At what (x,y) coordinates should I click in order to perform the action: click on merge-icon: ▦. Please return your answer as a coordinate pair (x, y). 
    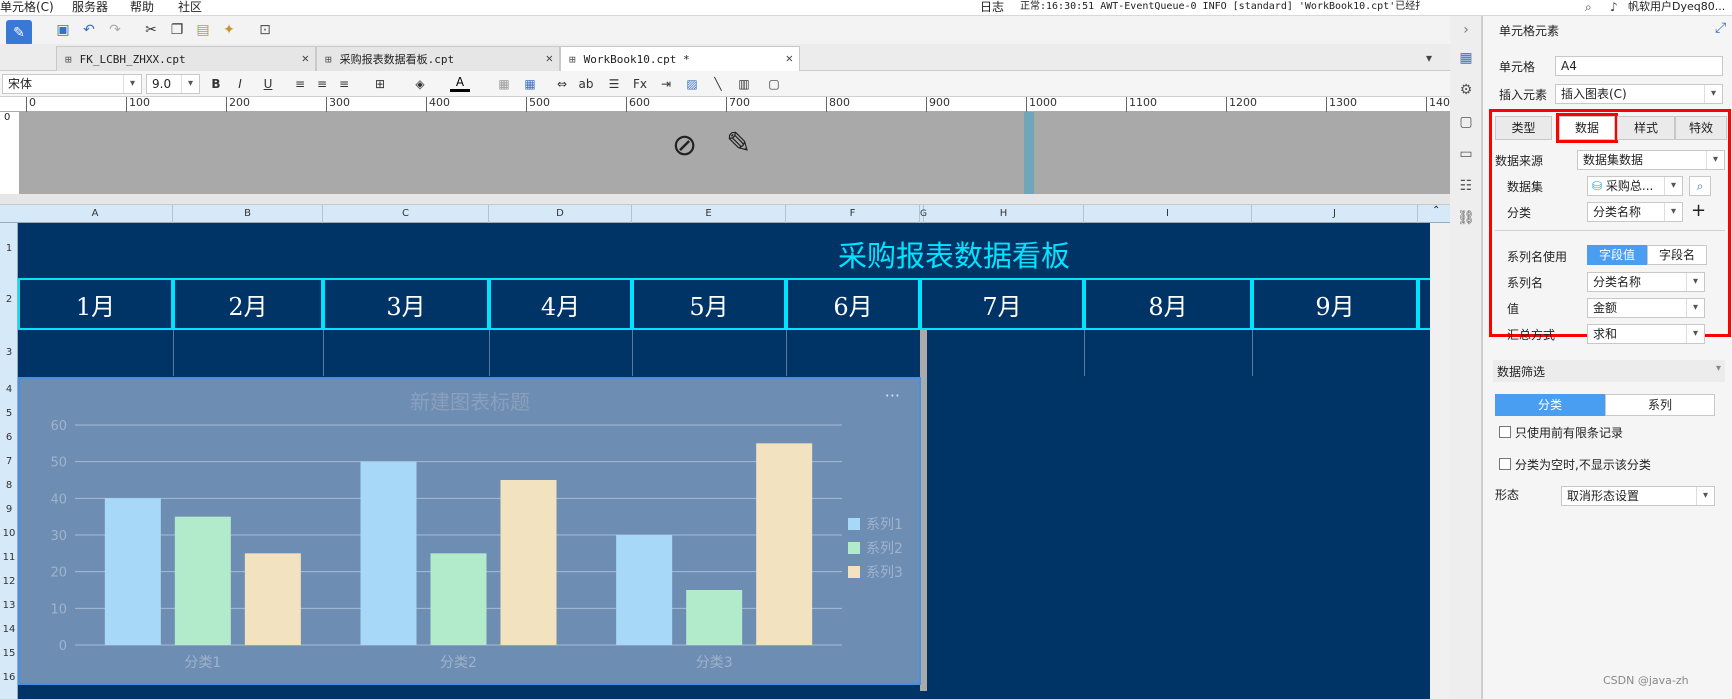
    Looking at the image, I should click on (504, 84).